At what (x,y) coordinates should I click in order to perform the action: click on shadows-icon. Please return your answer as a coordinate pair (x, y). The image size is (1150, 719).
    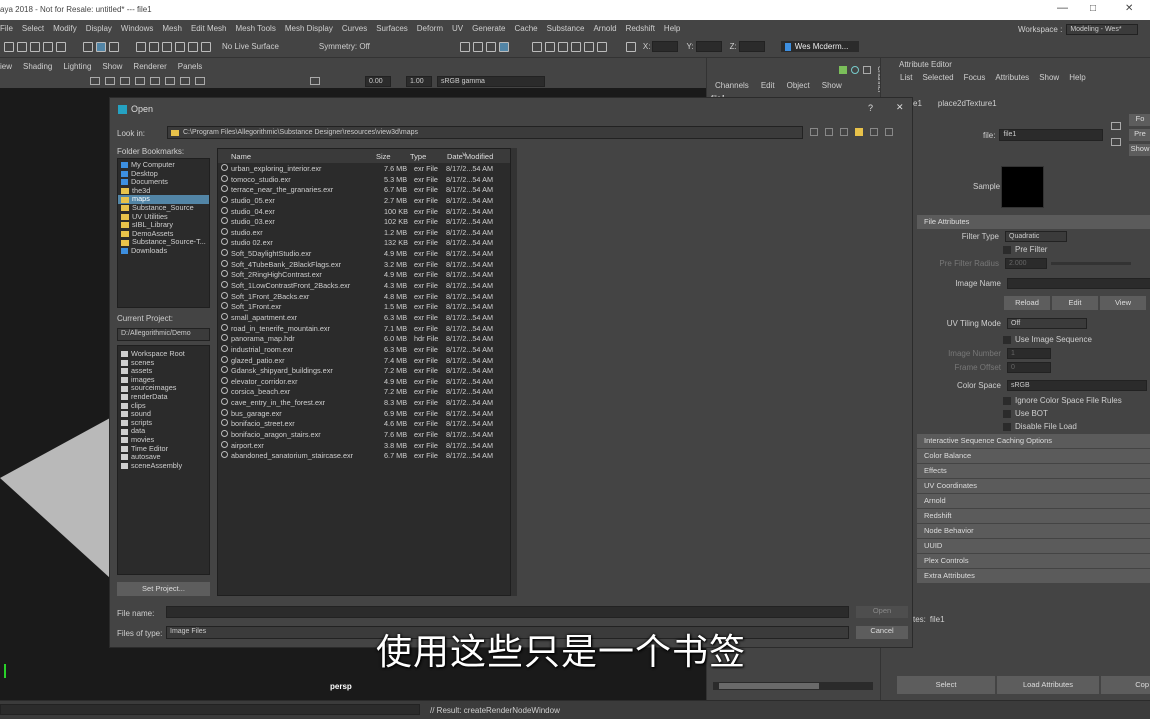
    Looking at the image, I should click on (185, 81).